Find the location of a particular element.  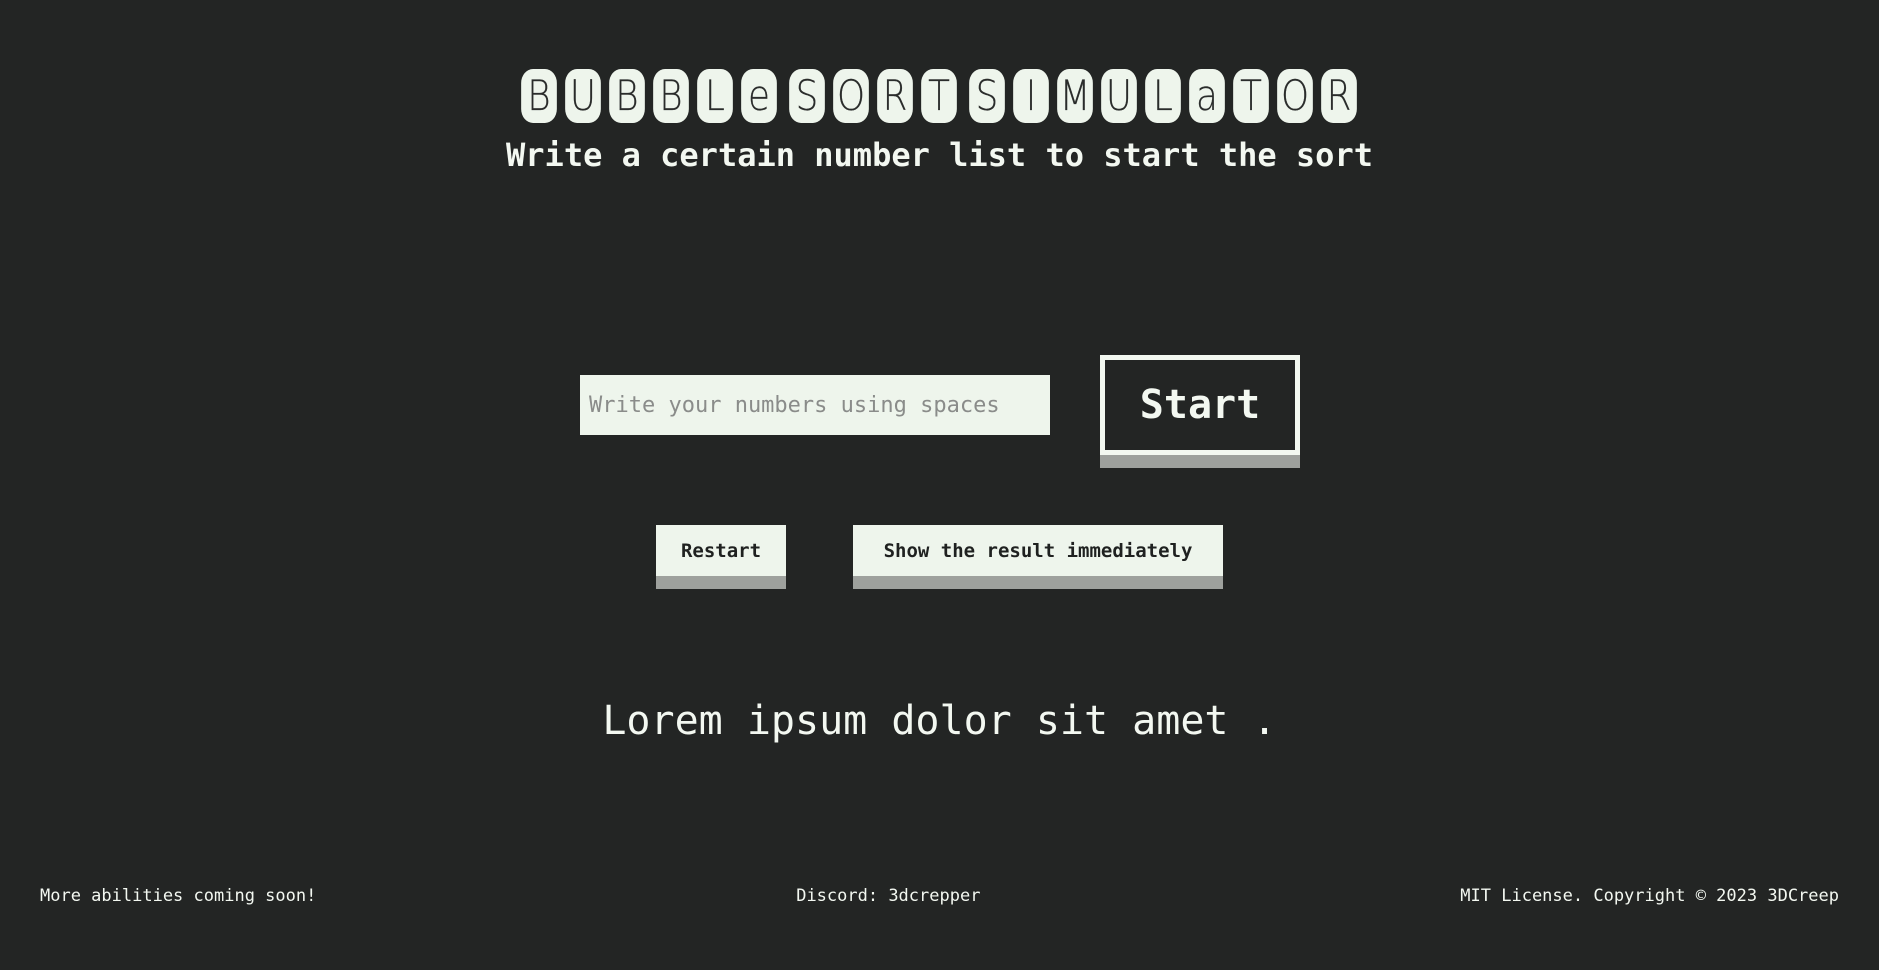

title-word-bubble: B U B B L e is located at coordinates (650, 96).